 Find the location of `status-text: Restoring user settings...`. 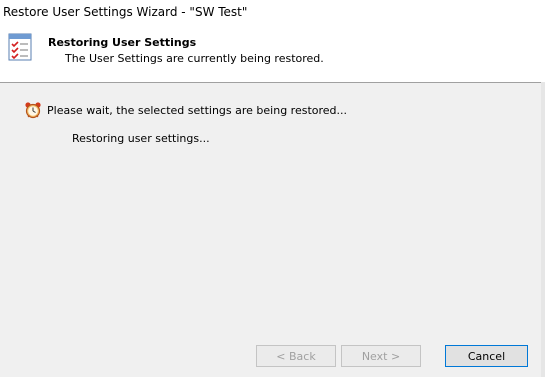

status-text: Restoring user settings... is located at coordinates (141, 138).